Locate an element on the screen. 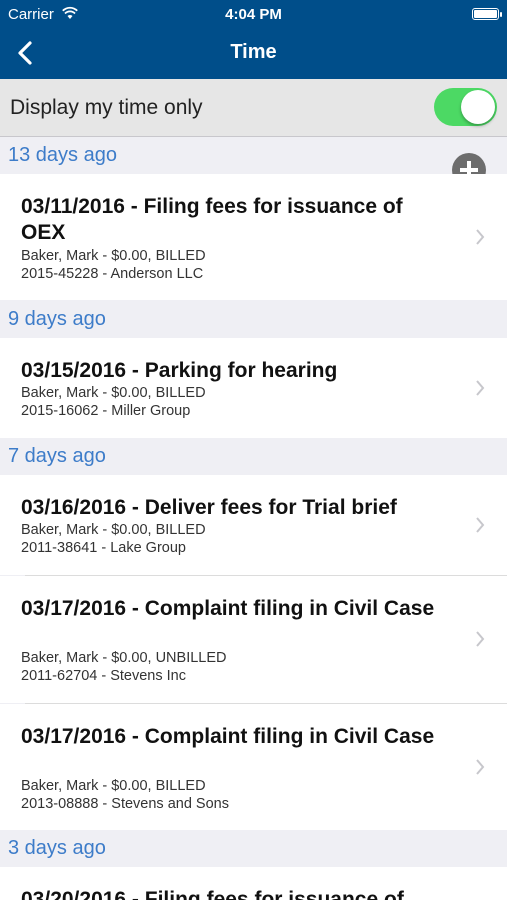 The height and width of the screenshot is (900, 507). section-header: 3 days ago is located at coordinates (253, 848).